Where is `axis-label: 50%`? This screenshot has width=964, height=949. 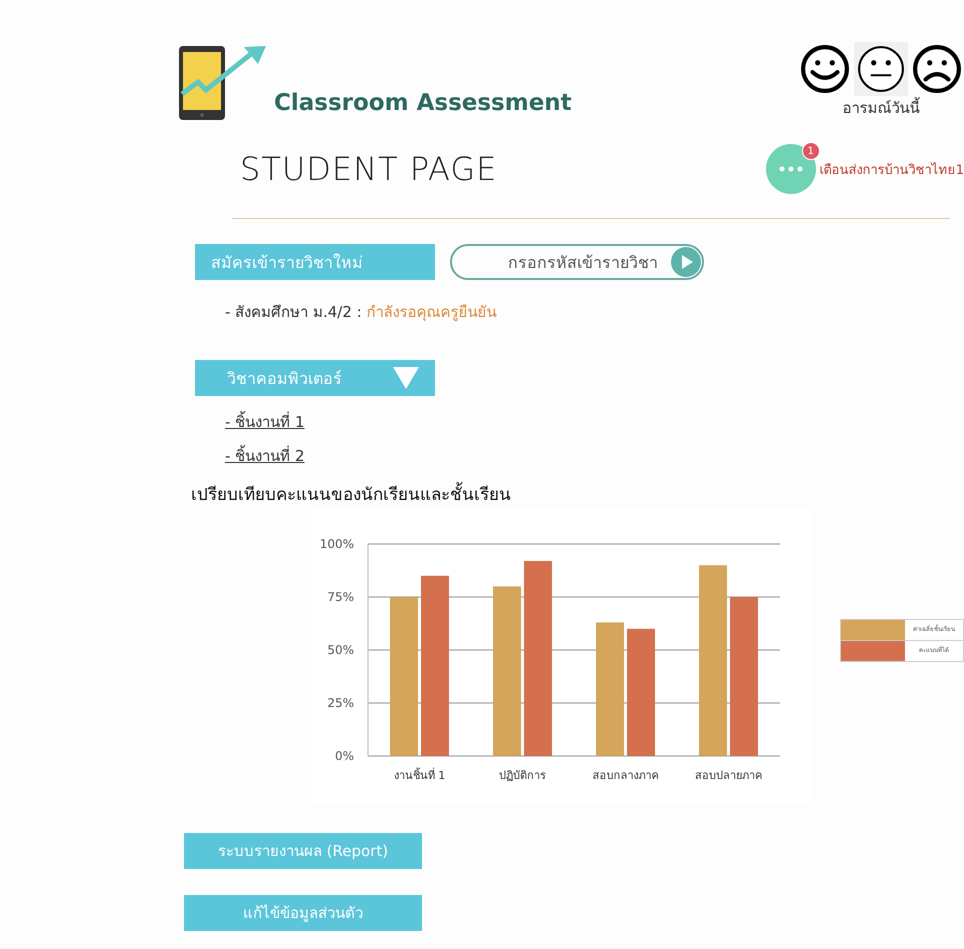 axis-label: 50% is located at coordinates (340, 650).